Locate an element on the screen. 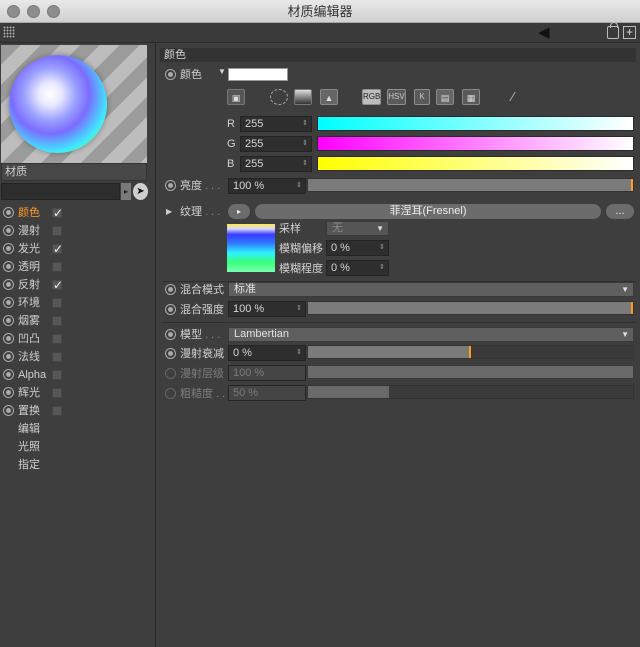  channel-item-fog: 烟雾 is located at coordinates (78, 321).